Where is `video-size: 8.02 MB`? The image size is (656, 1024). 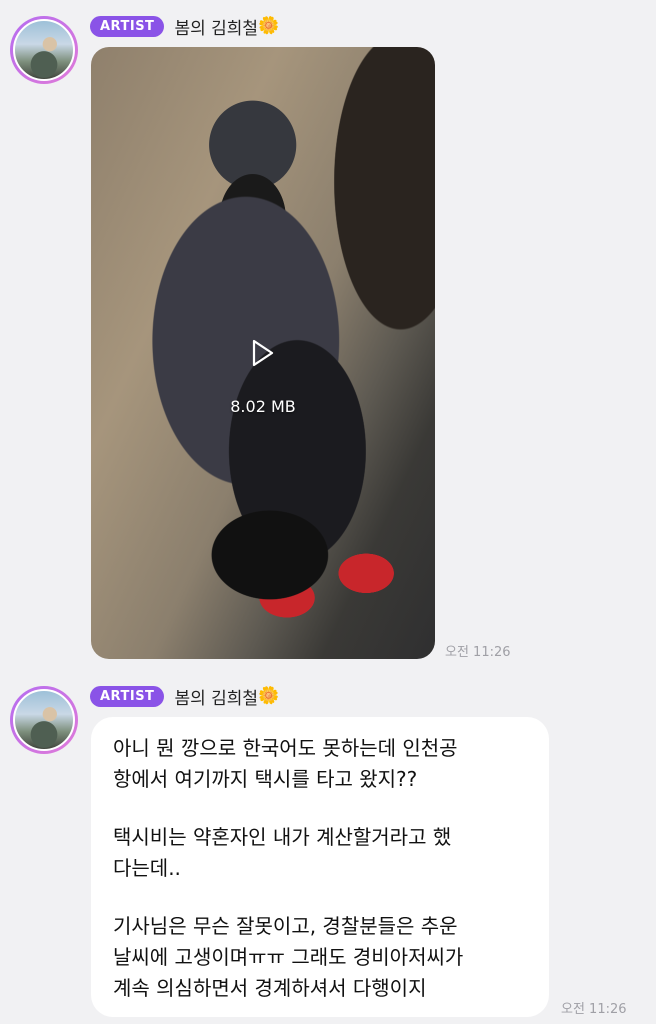
video-size: 8.02 MB is located at coordinates (263, 406).